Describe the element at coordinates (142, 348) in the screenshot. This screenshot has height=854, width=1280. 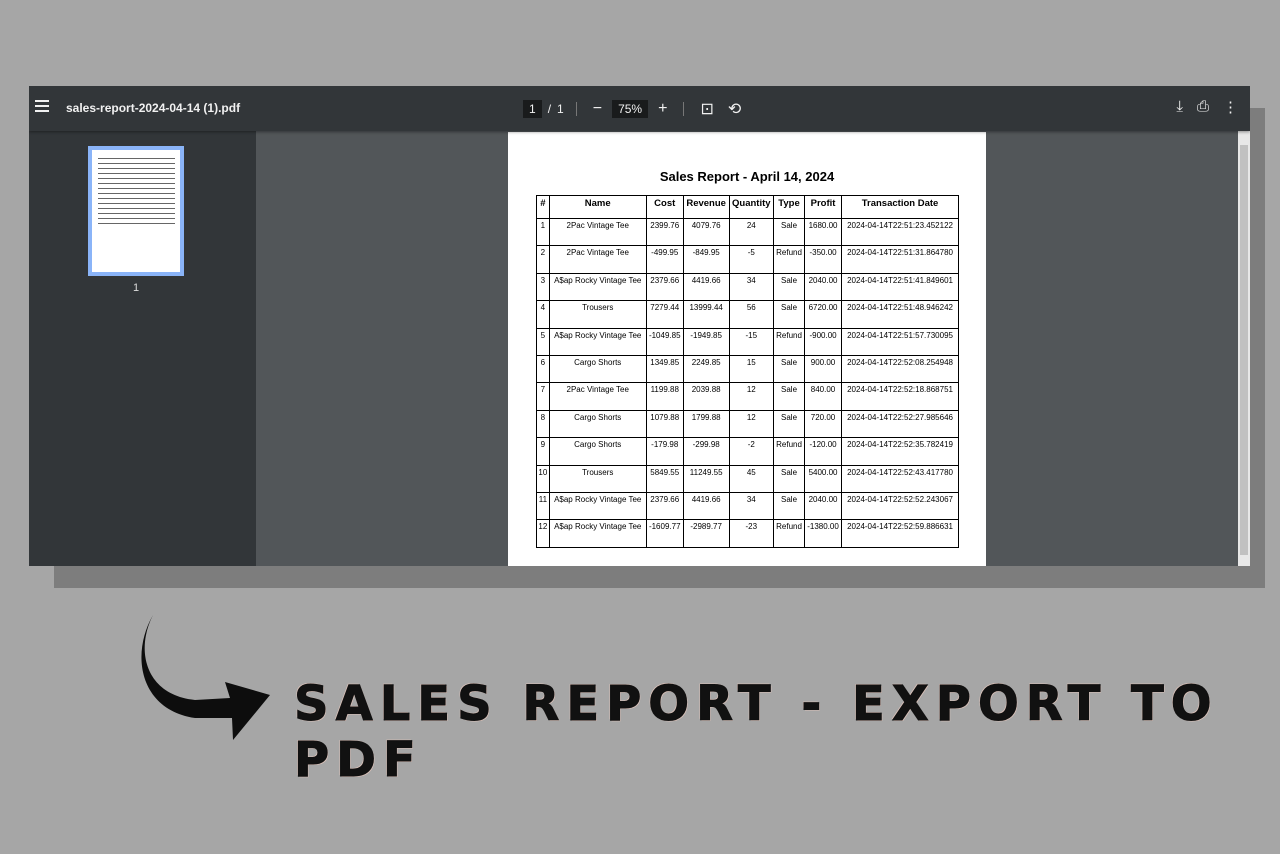
I see `thumbnail-sidebar: 1` at that location.